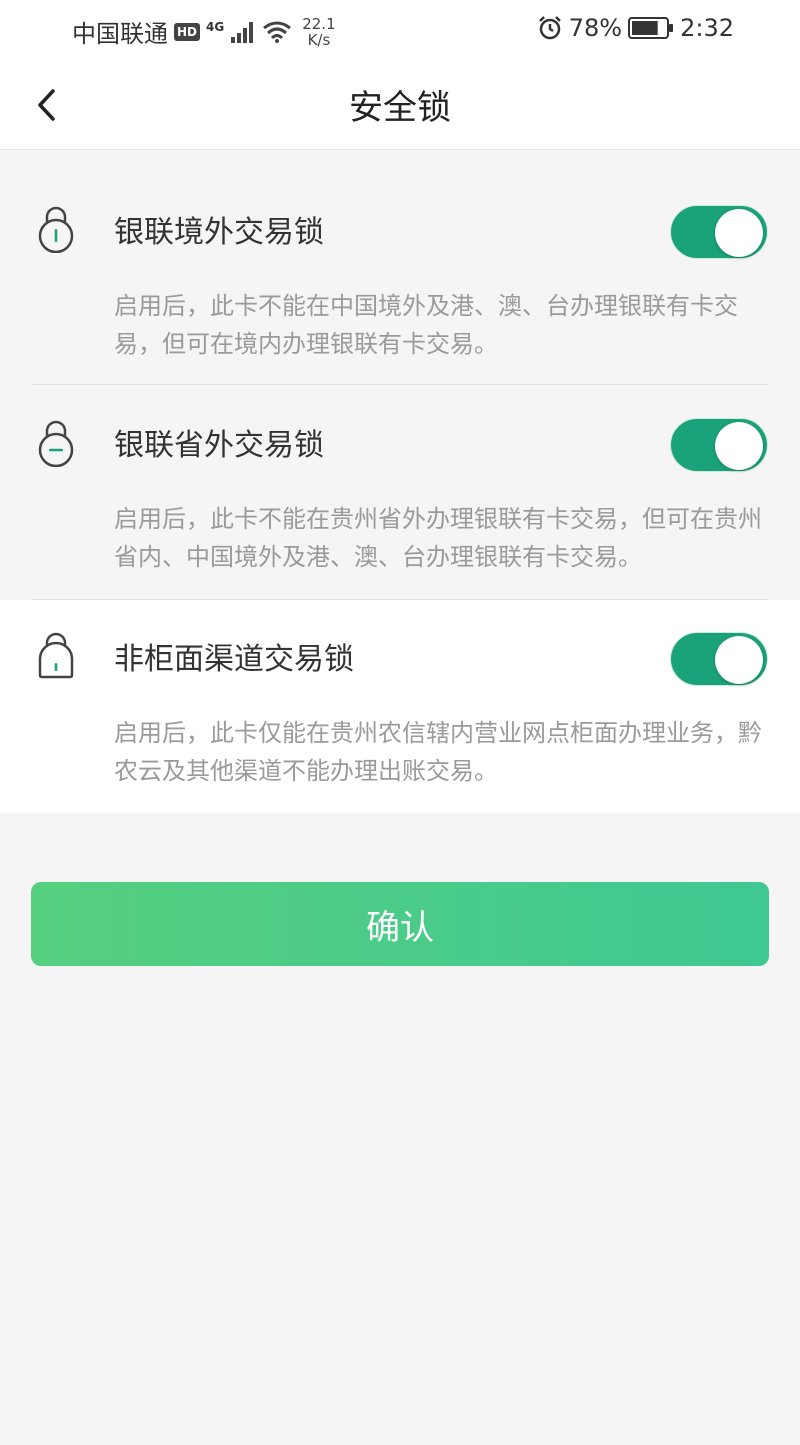 The height and width of the screenshot is (1445, 800). Describe the element at coordinates (204, 31) in the screenshot. I see `status-bar-left: 中国联通 HD 4G 22.1 K/s` at that location.